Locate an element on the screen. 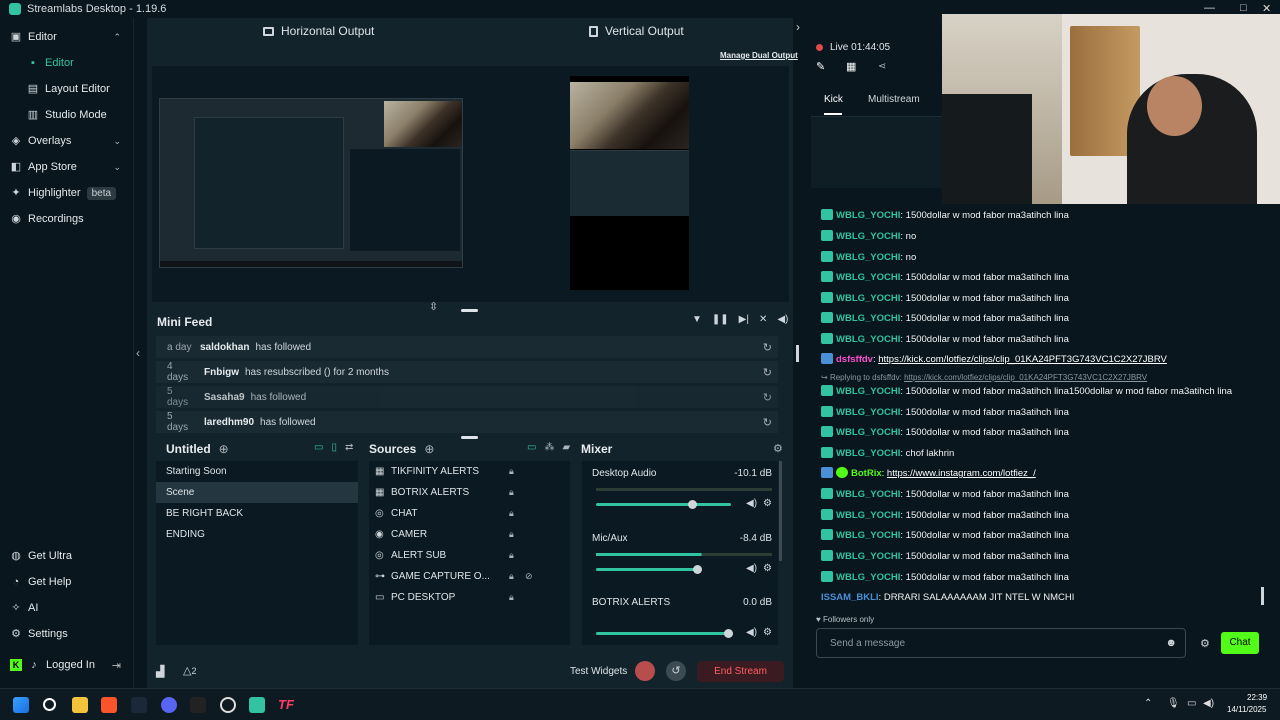 This screenshot has height=720, width=1280. streamlabs-taskbar-icon is located at coordinates (257, 705).